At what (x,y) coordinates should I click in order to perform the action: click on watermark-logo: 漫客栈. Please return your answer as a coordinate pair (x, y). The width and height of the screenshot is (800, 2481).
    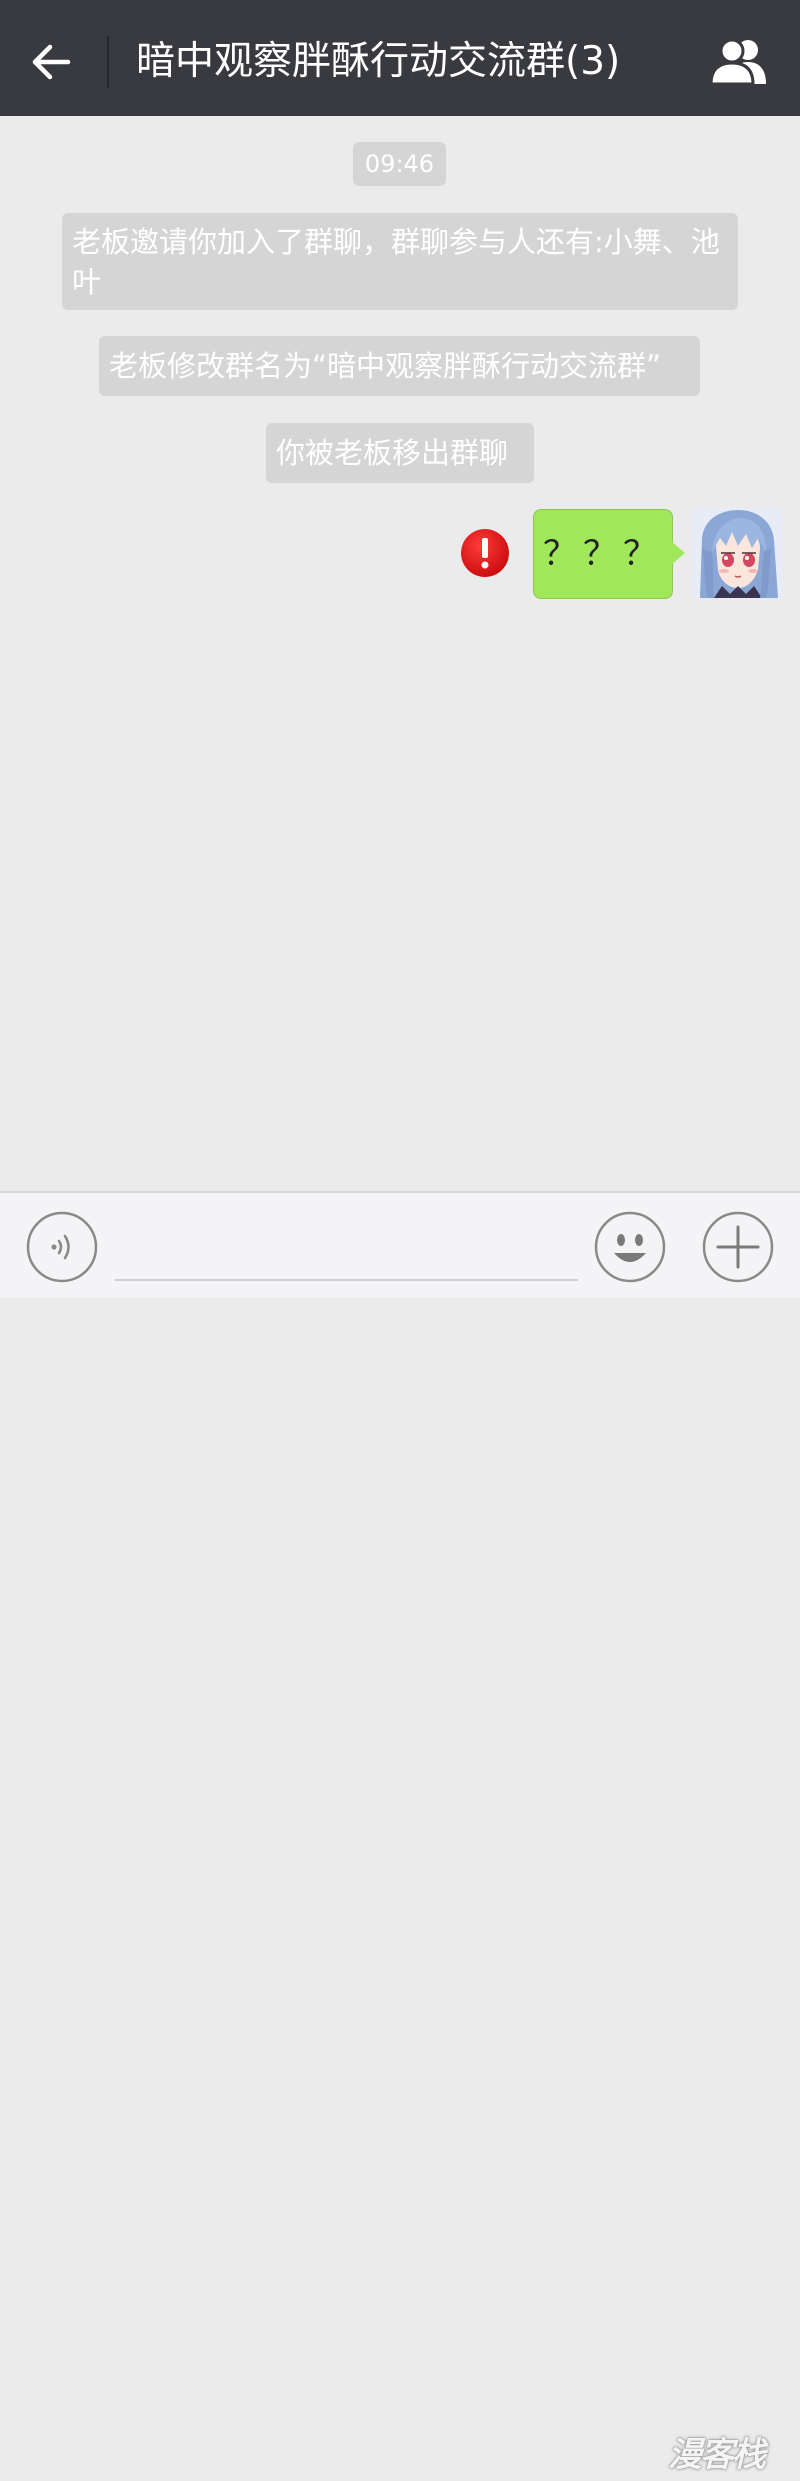
    Looking at the image, I should click on (717, 2455).